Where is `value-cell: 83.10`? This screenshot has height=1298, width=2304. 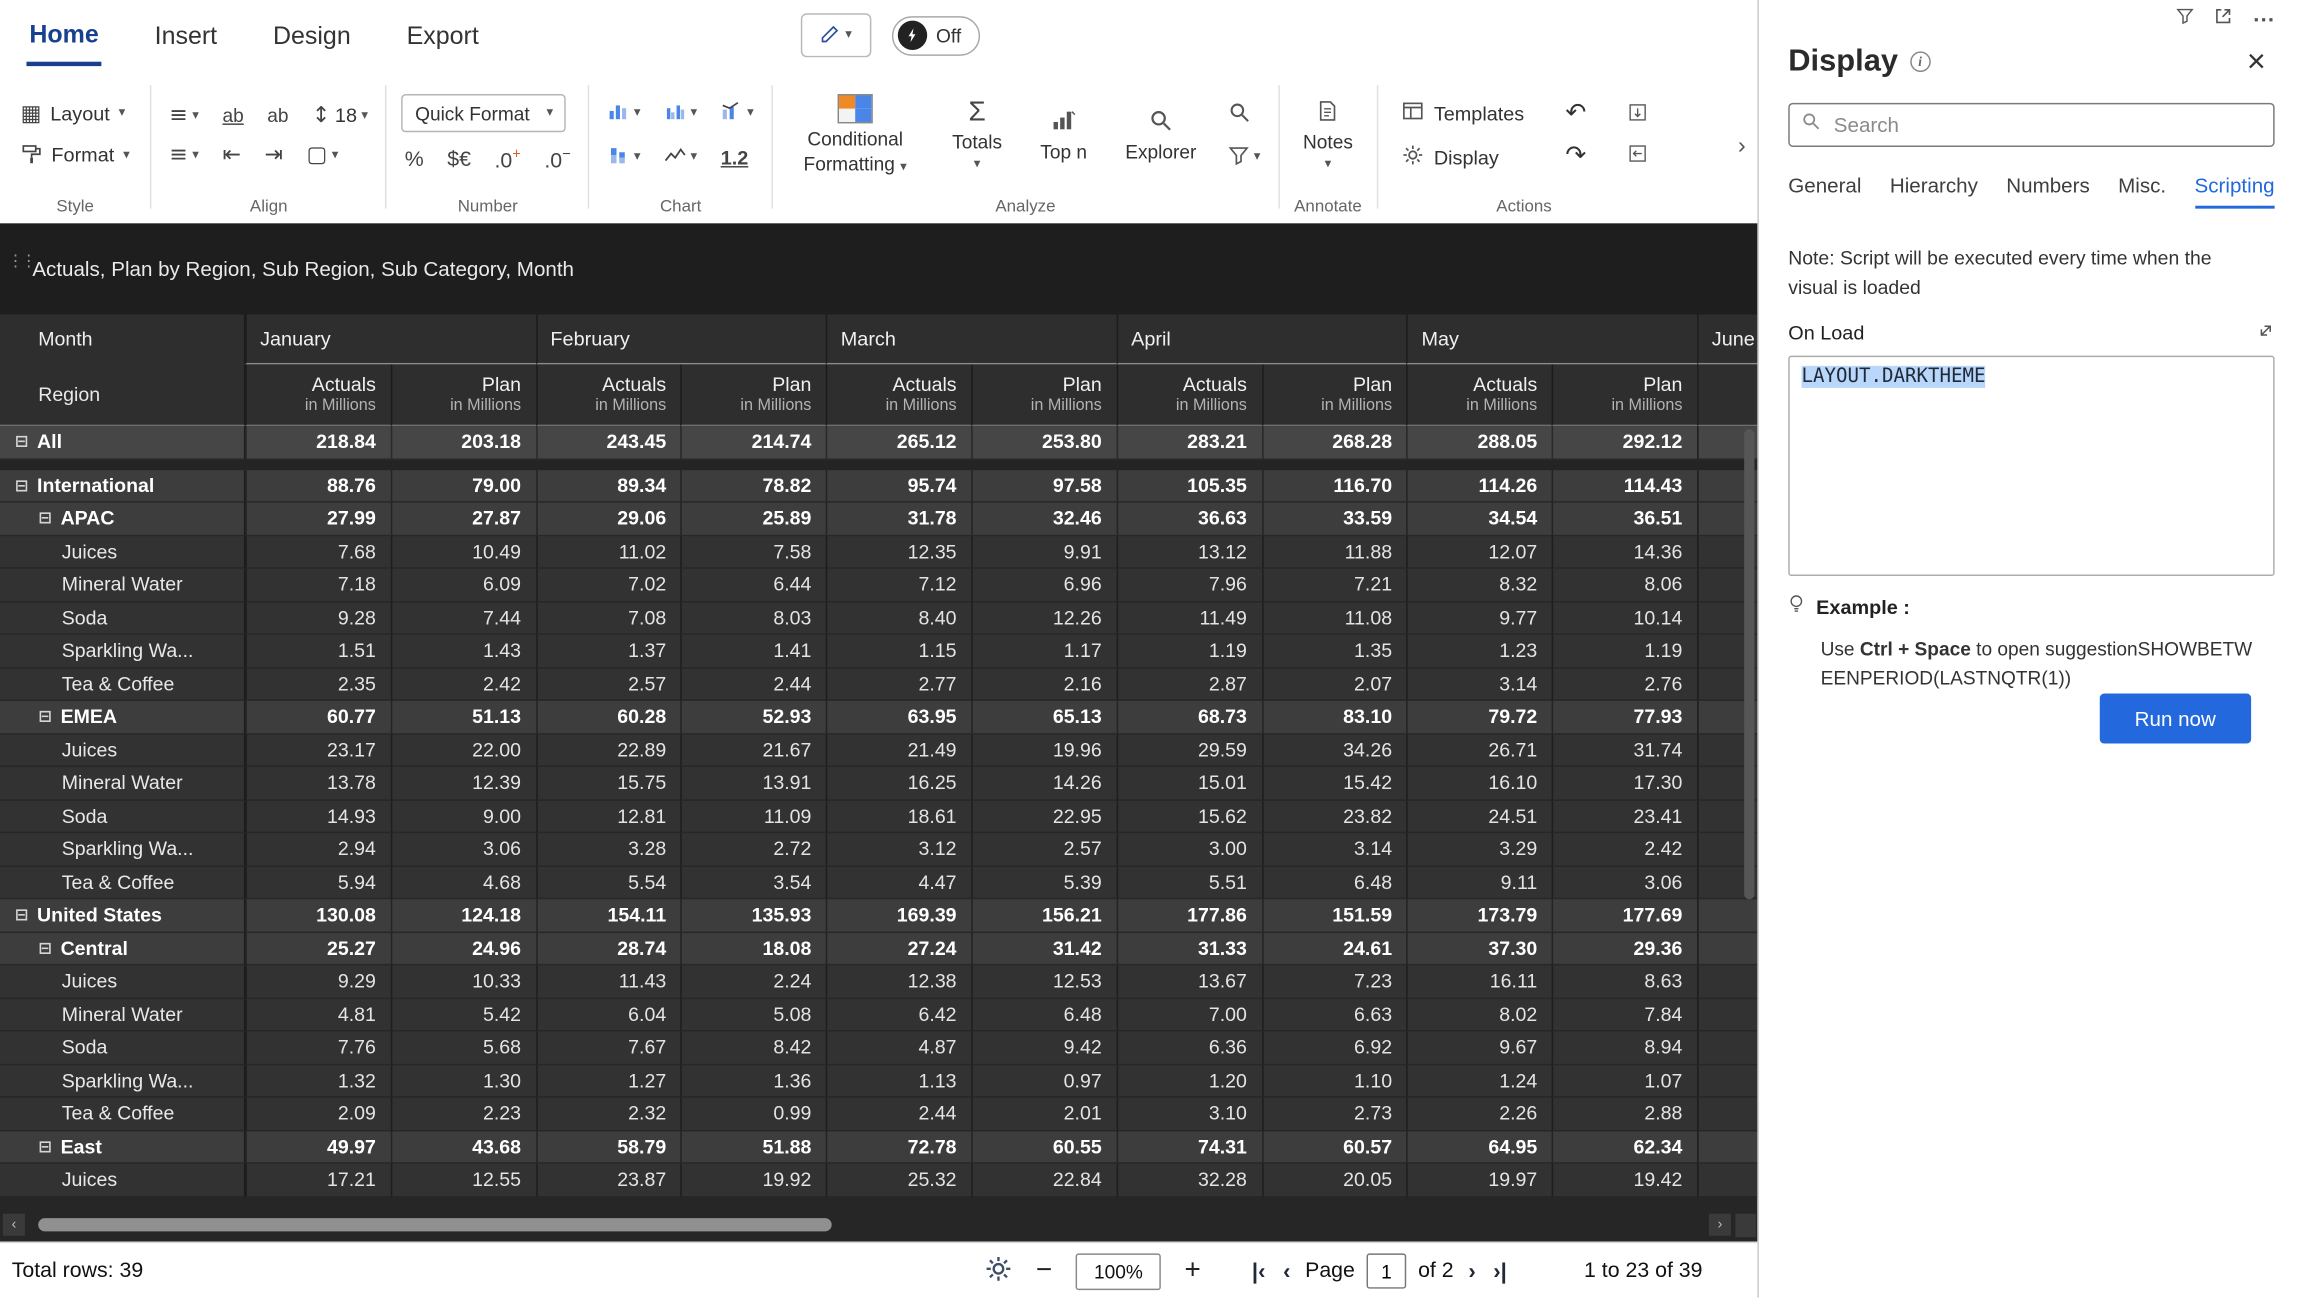
value-cell: 83.10 is located at coordinates (1334, 717).